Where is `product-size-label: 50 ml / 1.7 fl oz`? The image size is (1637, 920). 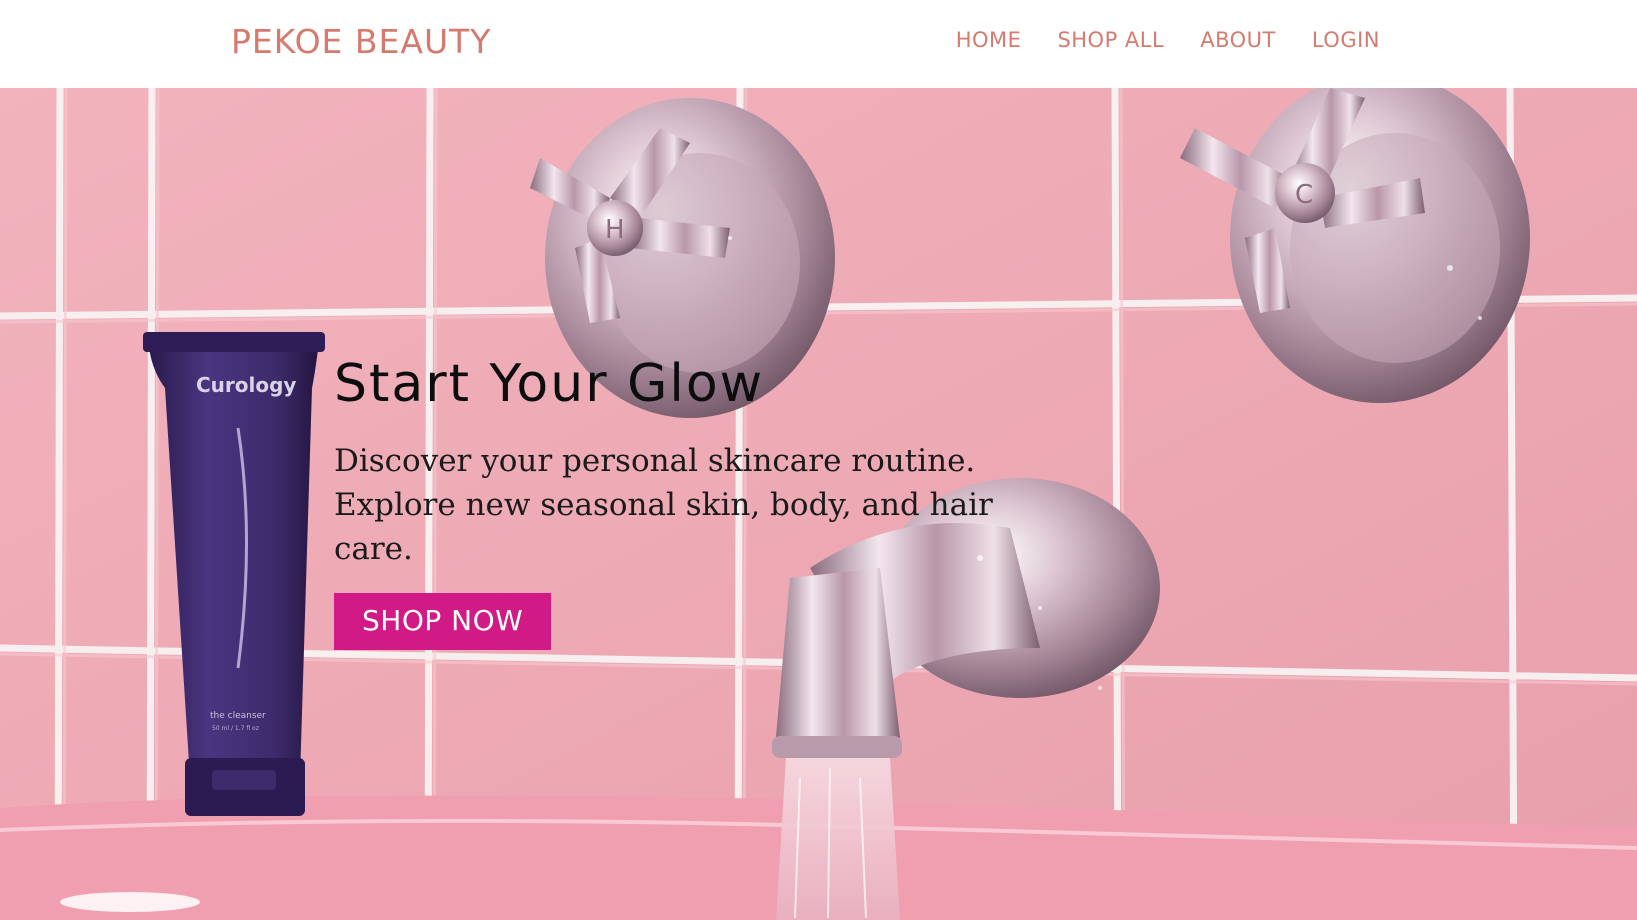
product-size-label: 50 ml / 1.7 fl oz is located at coordinates (235, 728).